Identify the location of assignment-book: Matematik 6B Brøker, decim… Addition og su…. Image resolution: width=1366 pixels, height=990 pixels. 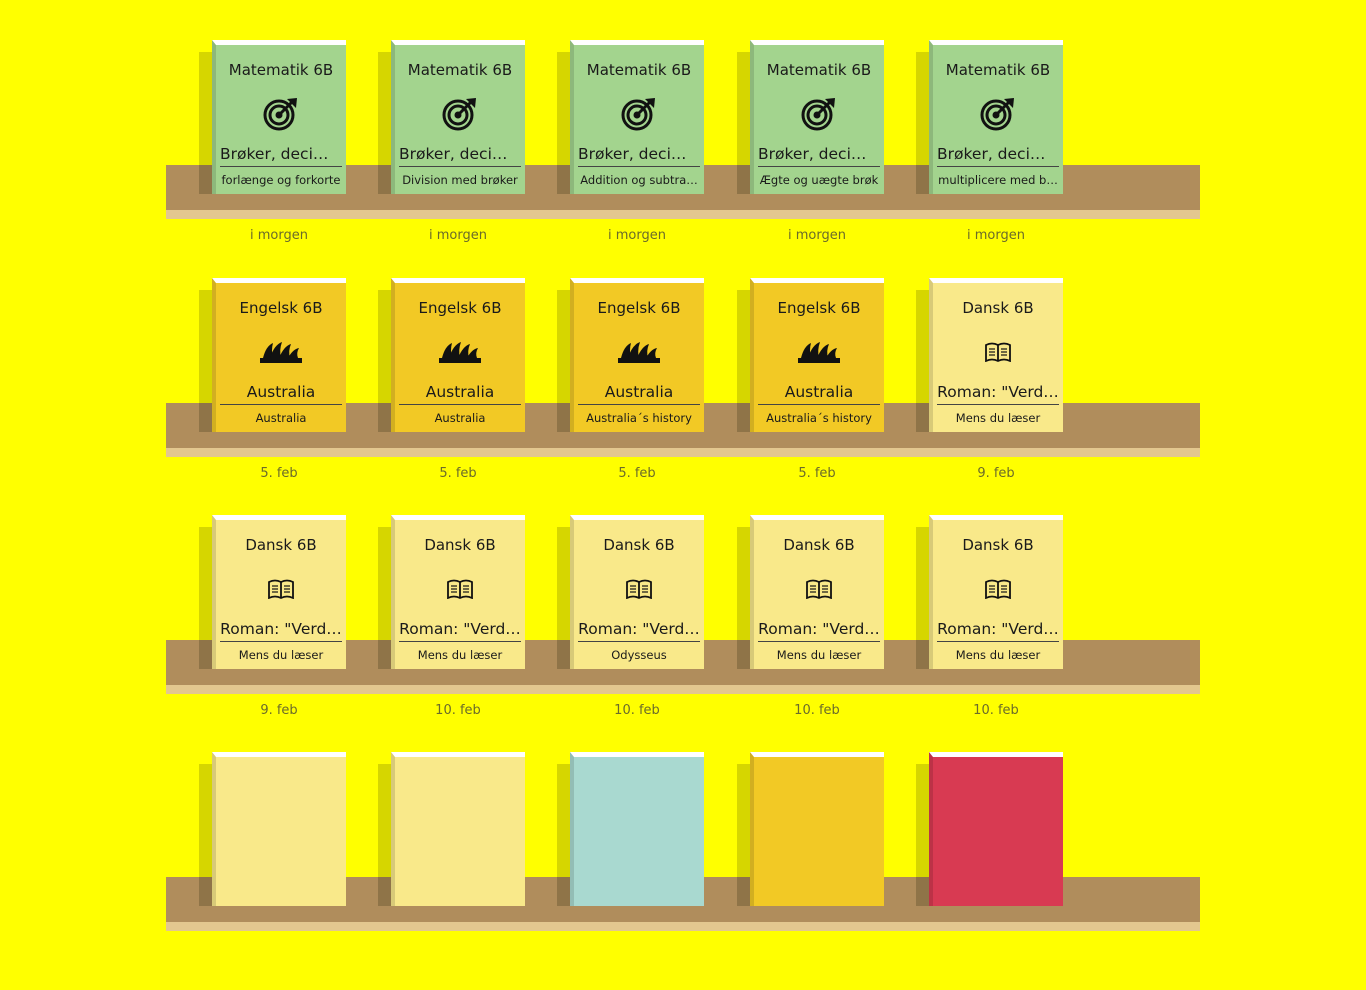
(630, 117).